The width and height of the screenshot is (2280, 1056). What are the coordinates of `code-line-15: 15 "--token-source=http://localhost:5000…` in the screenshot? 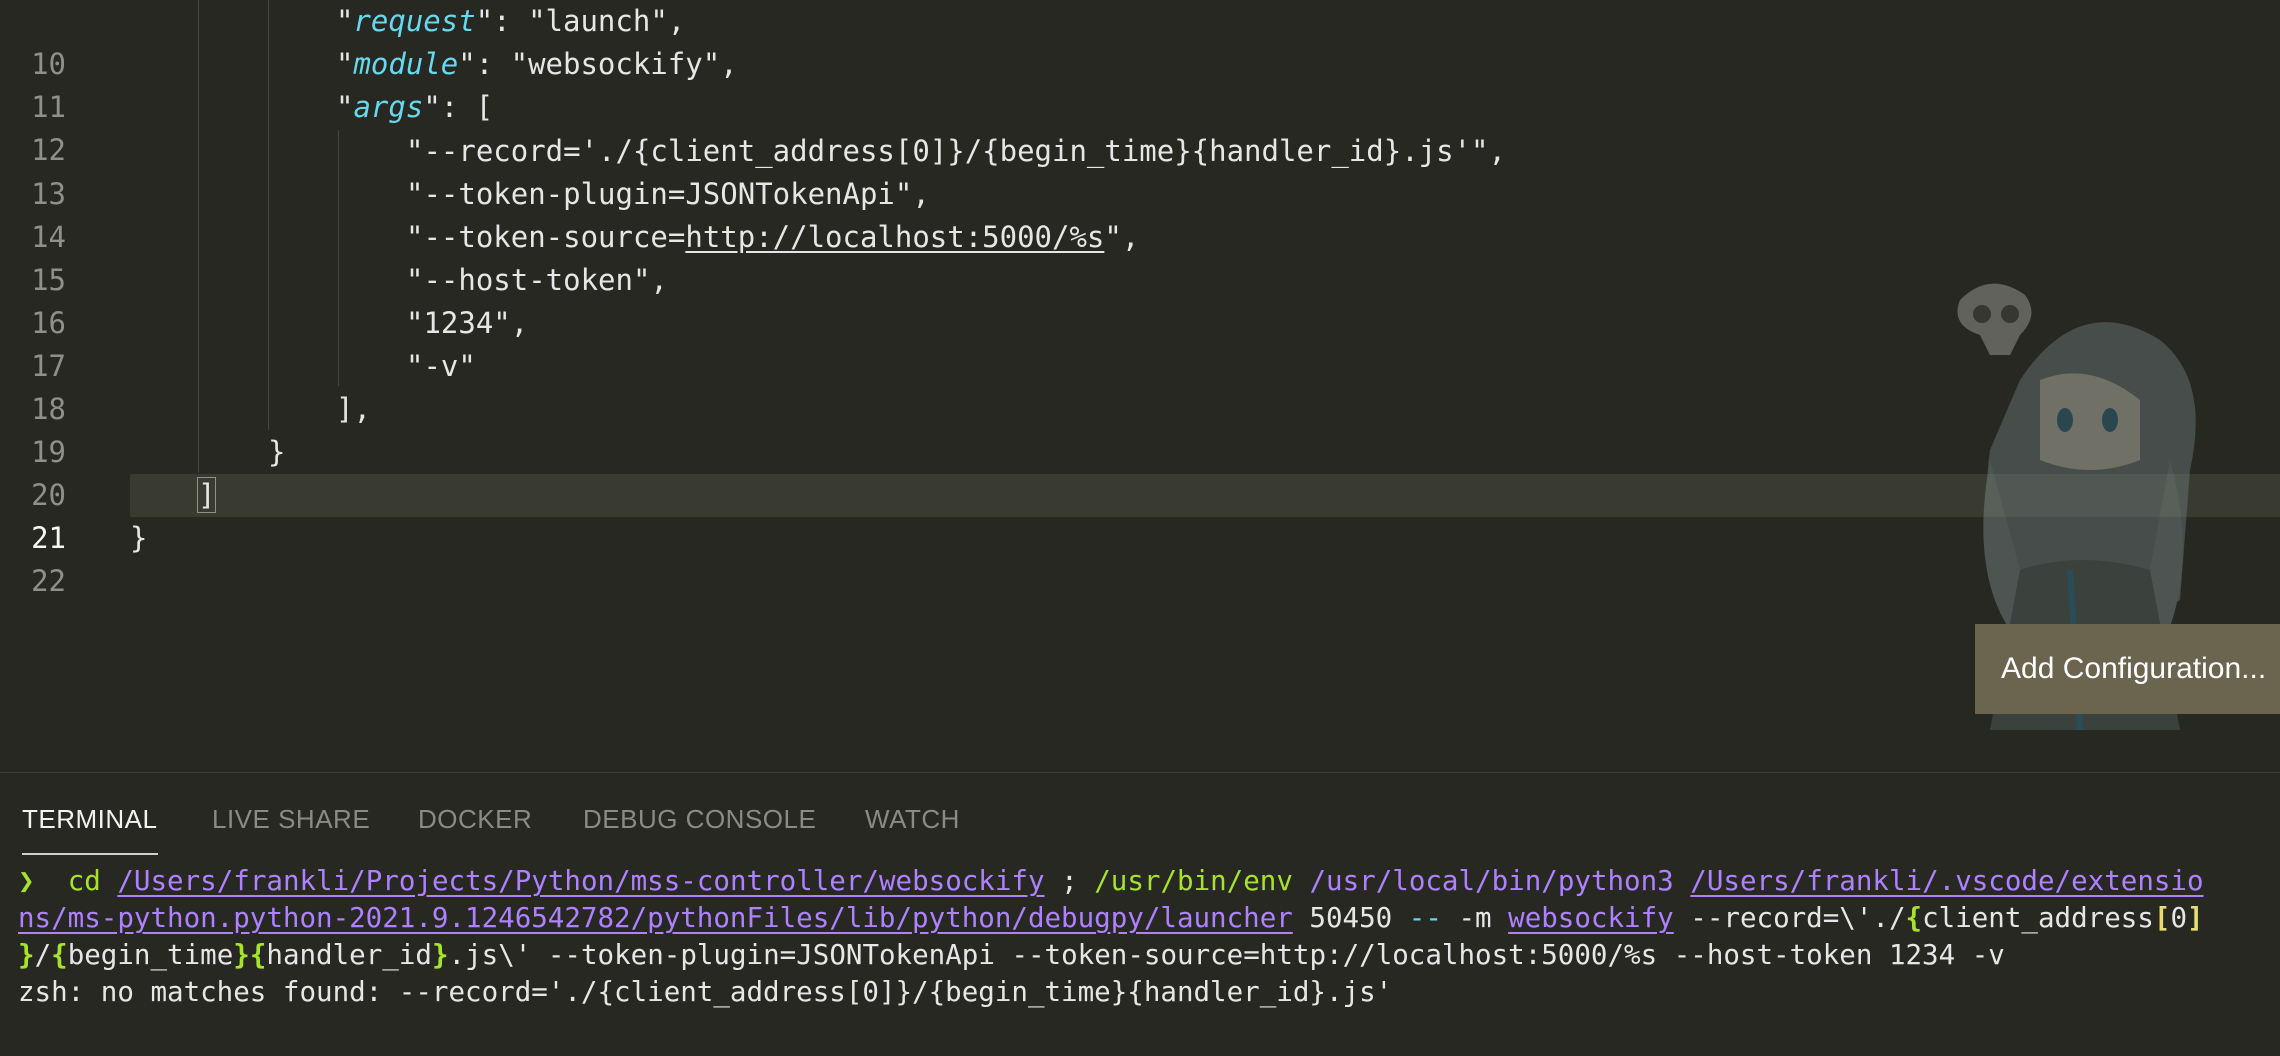 It's located at (1140, 256).